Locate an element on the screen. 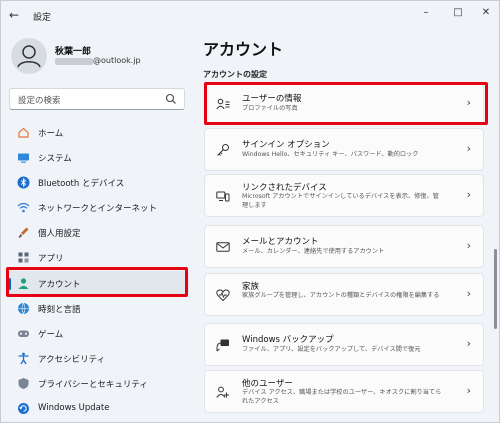 The height and width of the screenshot is (423, 500). sidebar-item-bluetooth: Bluetooth とデバイス is located at coordinates (98, 182).